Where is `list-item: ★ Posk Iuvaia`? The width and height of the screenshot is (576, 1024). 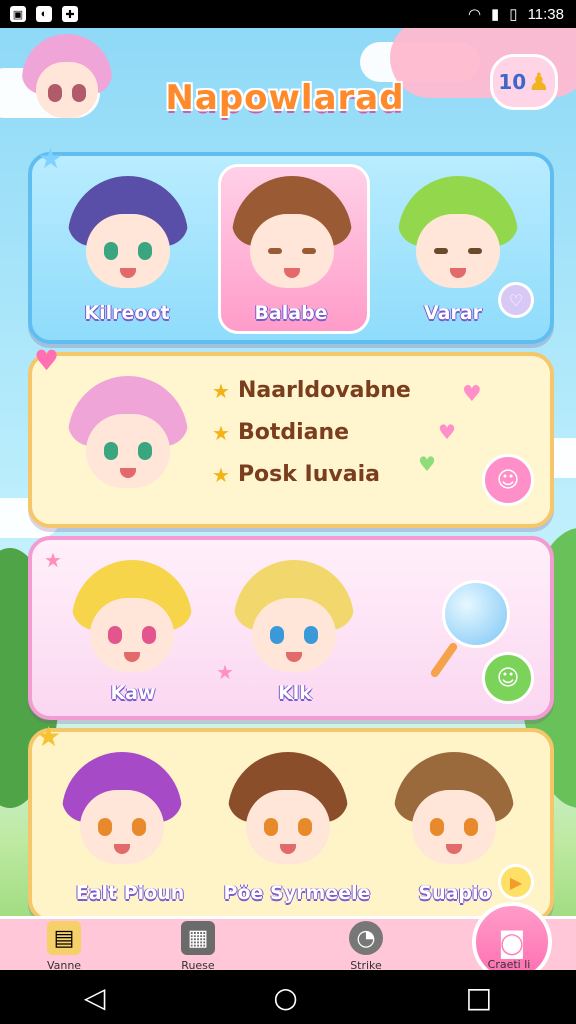
list-item: ★ Posk Iuvaia is located at coordinates (296, 474).